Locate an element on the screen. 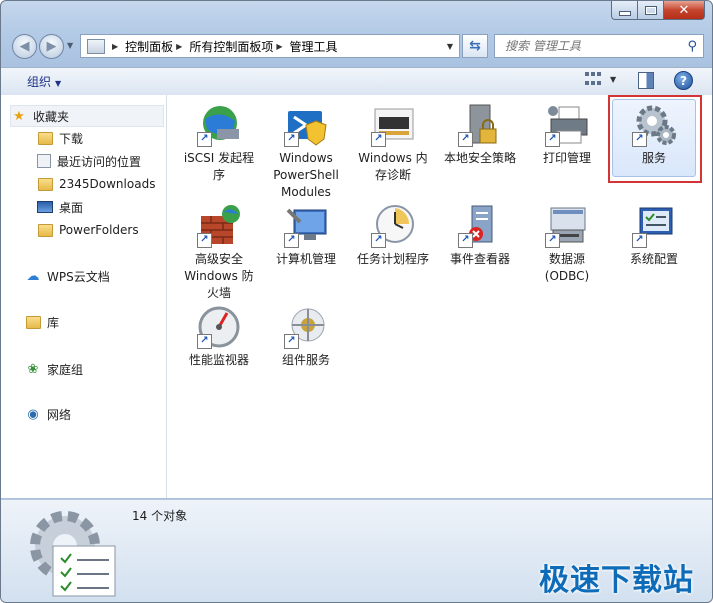 This screenshot has height=603, width=713. item-label: Windows 内存诊断 is located at coordinates (393, 166).